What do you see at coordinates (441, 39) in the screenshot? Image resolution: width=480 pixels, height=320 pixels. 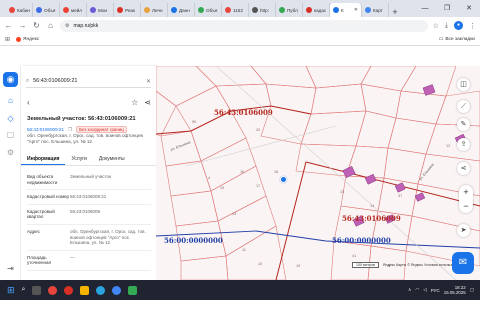 I see `folder-icon: ▭` at bounding box center [441, 39].